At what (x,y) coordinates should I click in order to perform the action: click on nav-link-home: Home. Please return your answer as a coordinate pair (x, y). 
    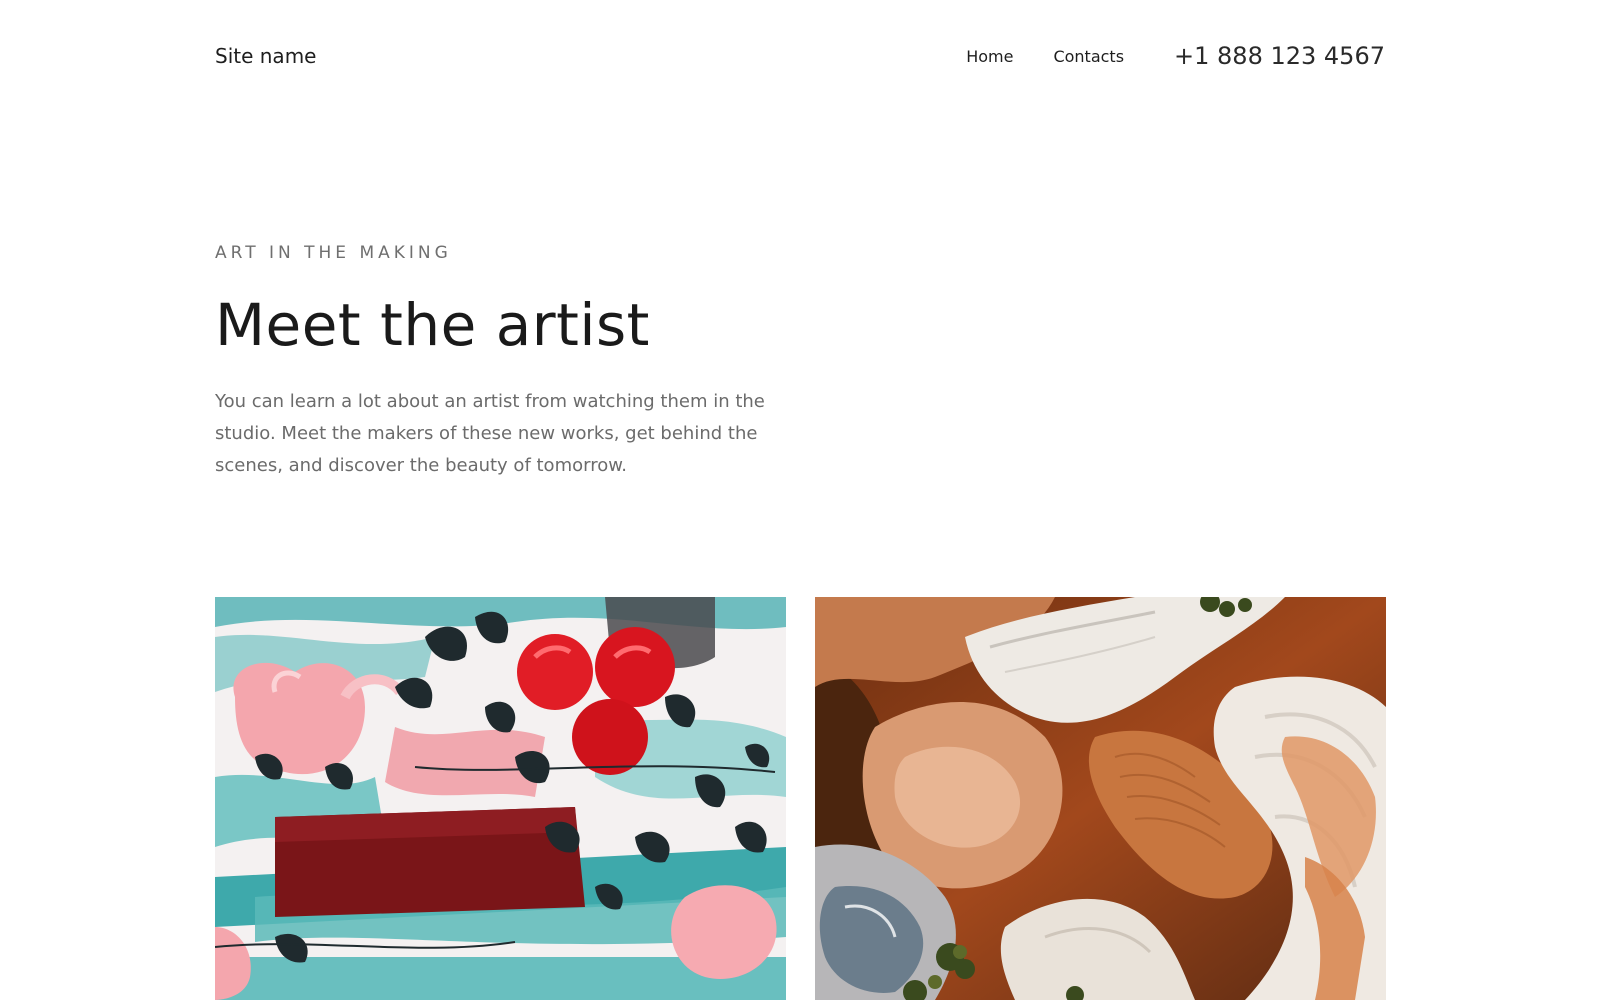
    Looking at the image, I should click on (989, 56).